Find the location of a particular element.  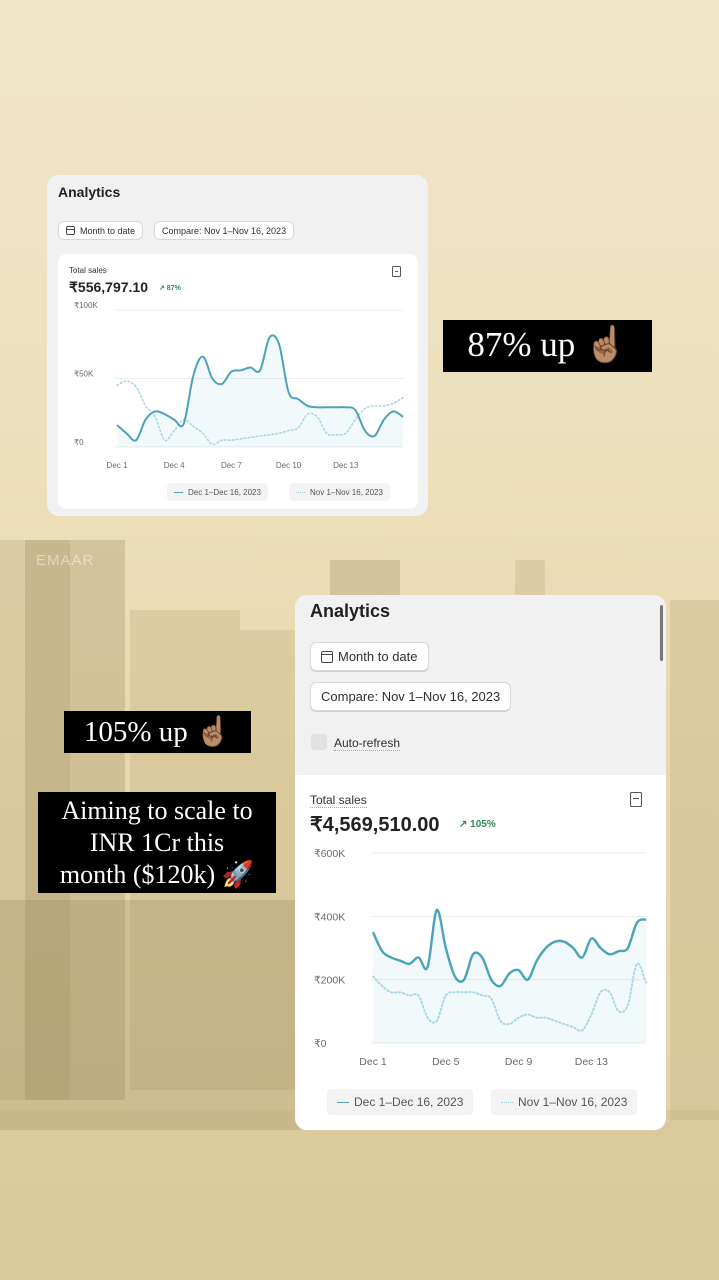

scrollbar is located at coordinates (661, 633).